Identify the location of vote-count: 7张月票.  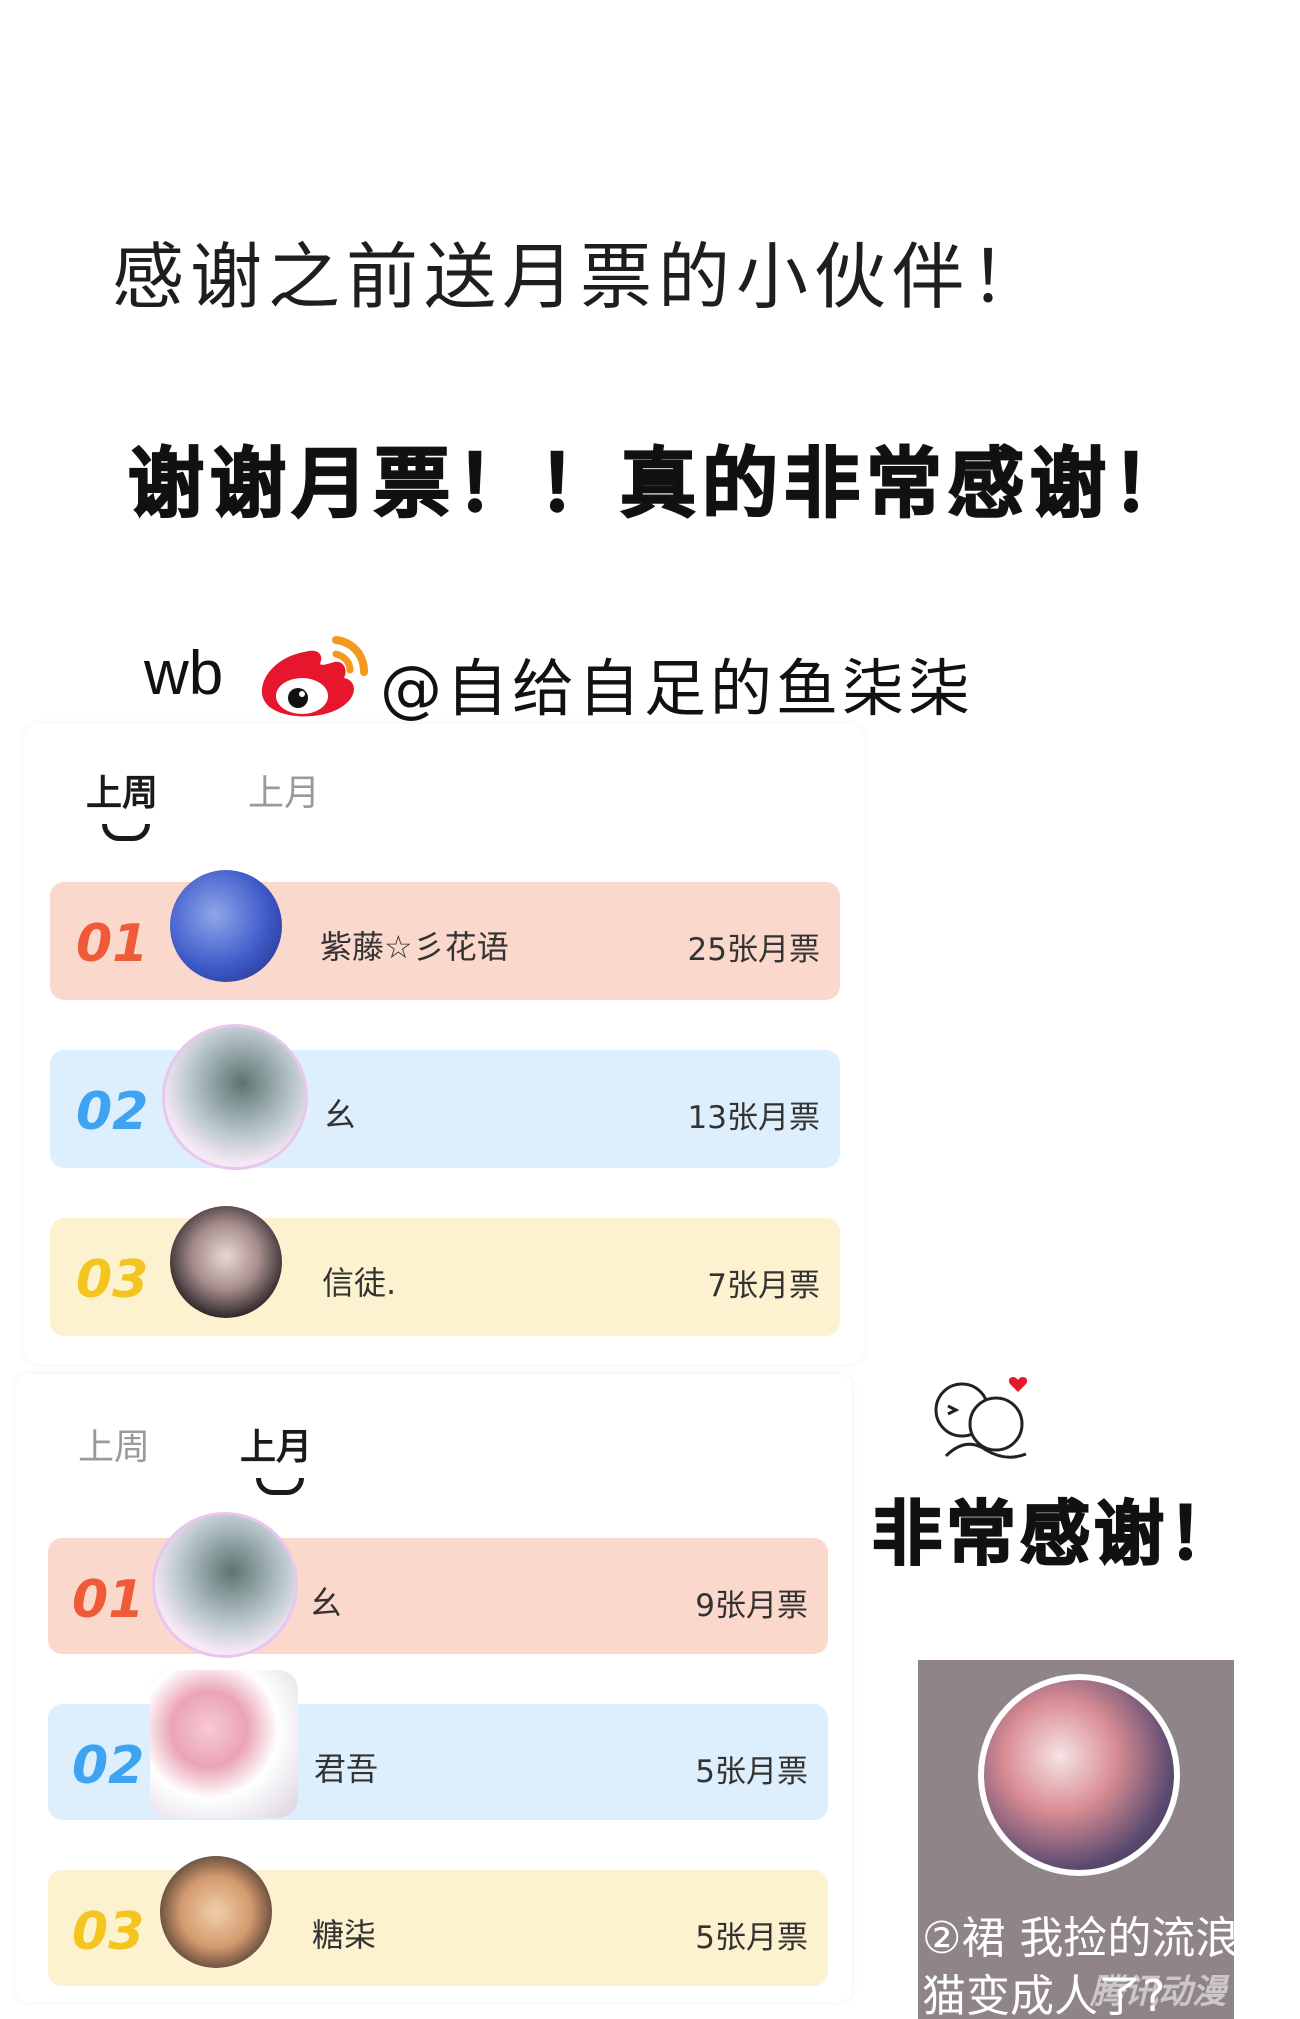
(763, 1286).